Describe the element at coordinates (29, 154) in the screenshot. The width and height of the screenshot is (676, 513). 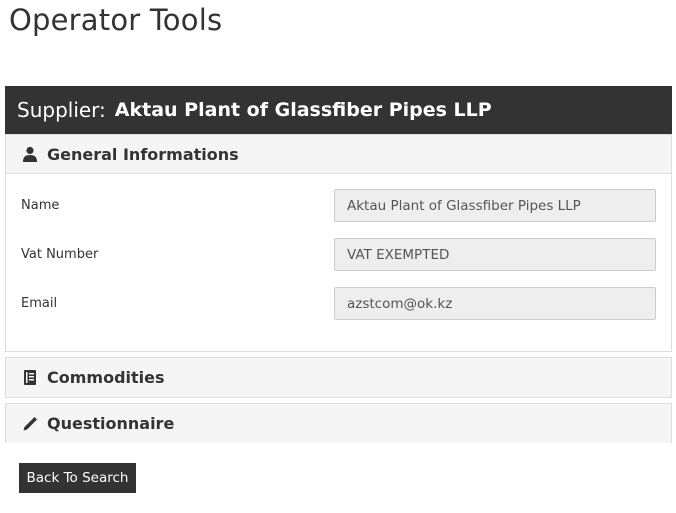
I see `user-icon` at that location.